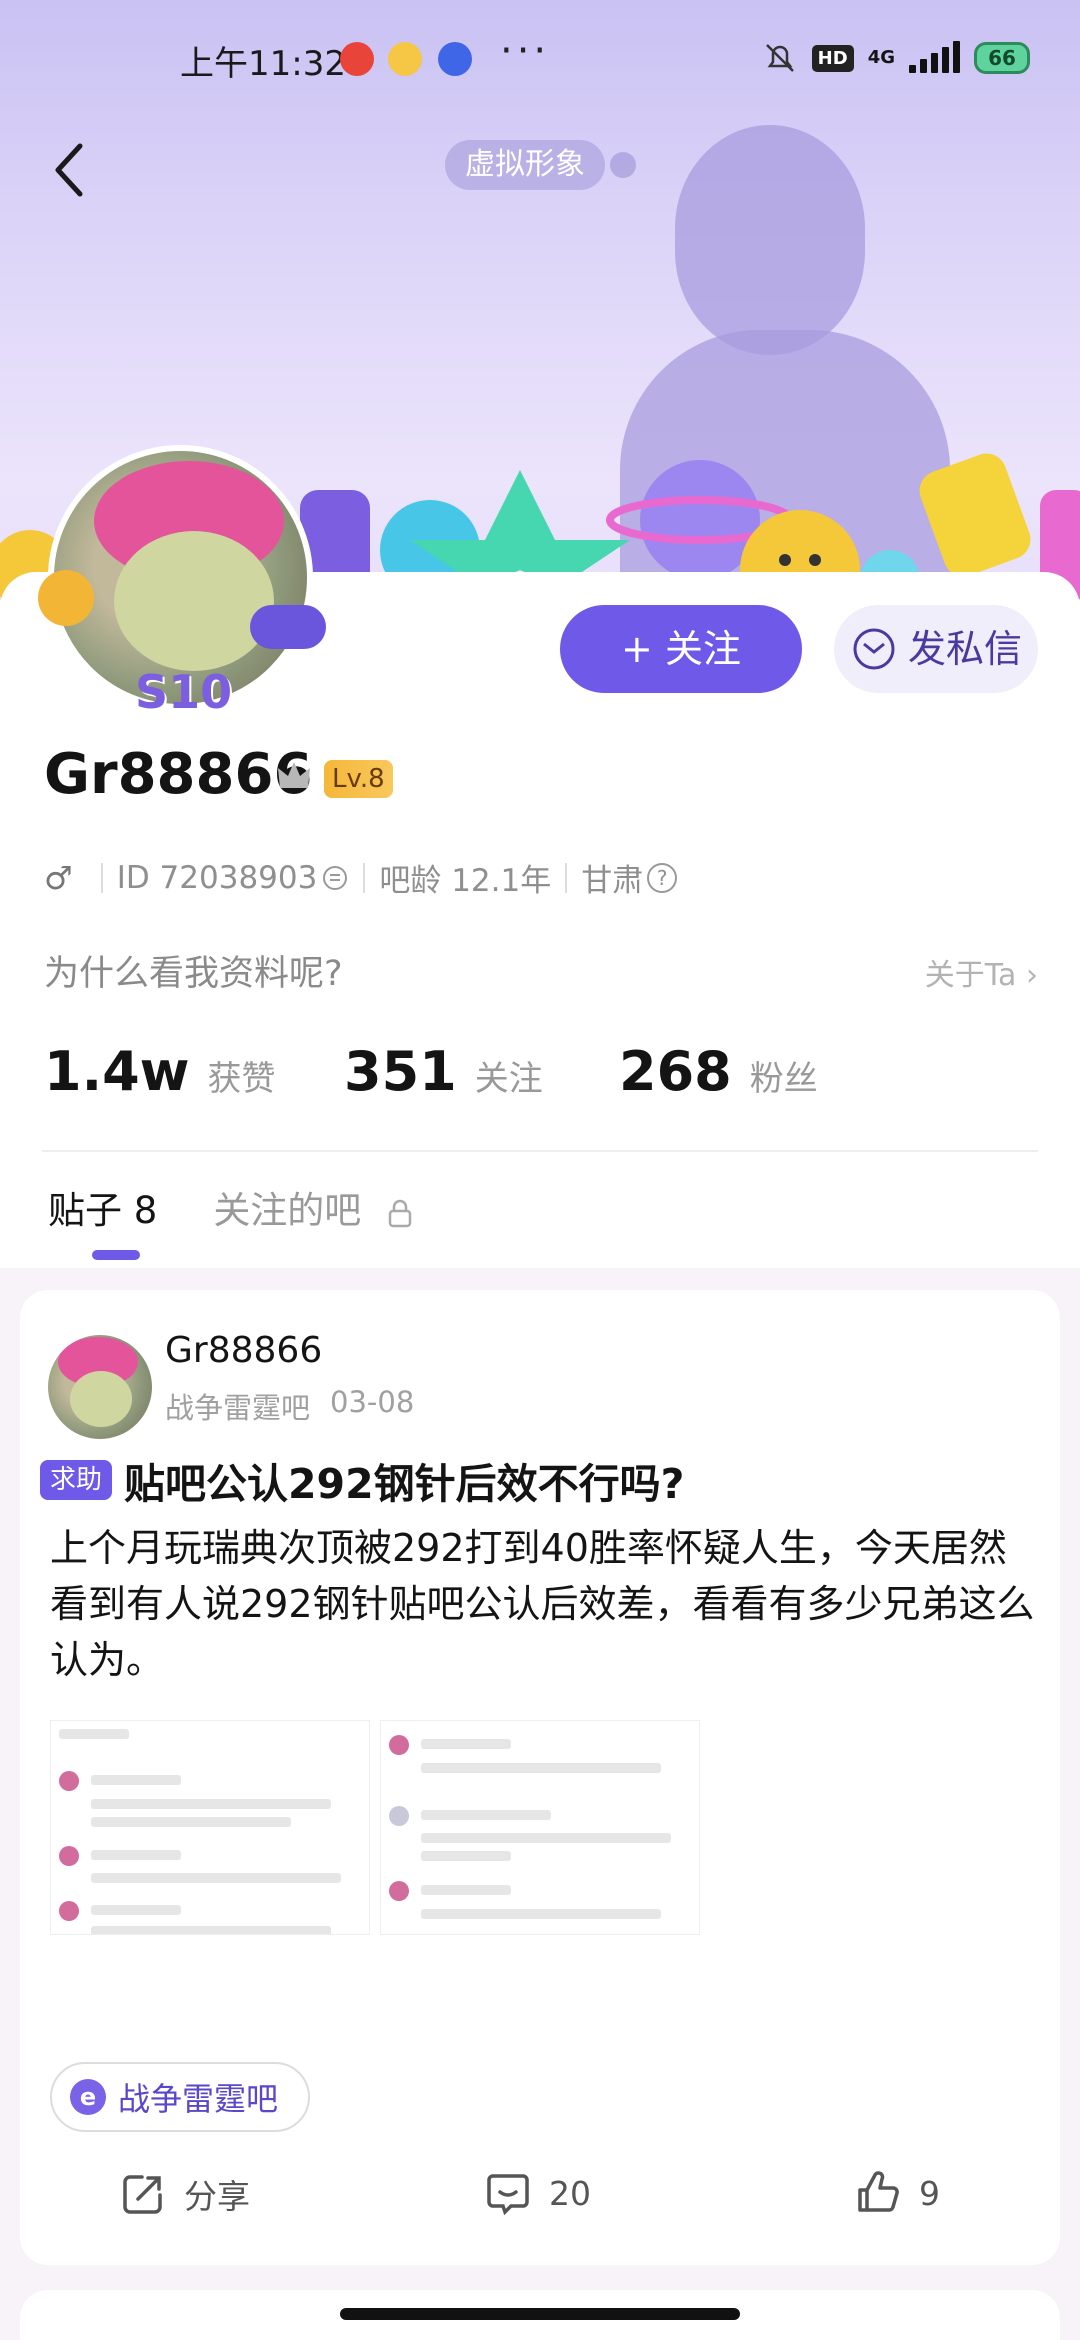 The height and width of the screenshot is (2340, 1080). Describe the element at coordinates (540, 1151) in the screenshot. I see `divider` at that location.